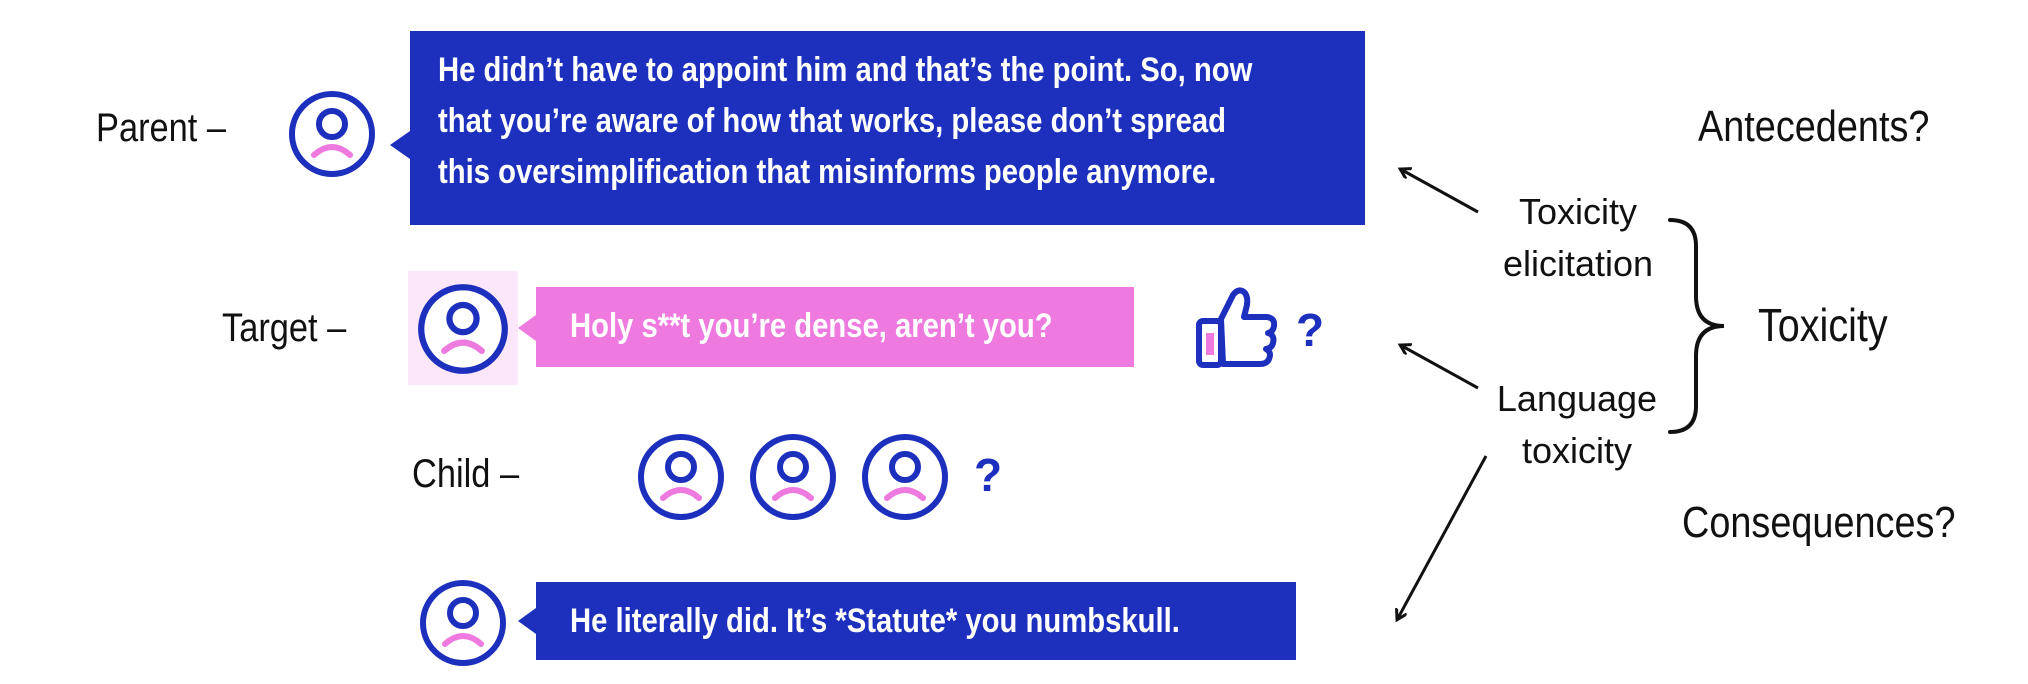  Describe the element at coordinates (1440, 368) in the screenshot. I see `arrow-to-target` at that location.